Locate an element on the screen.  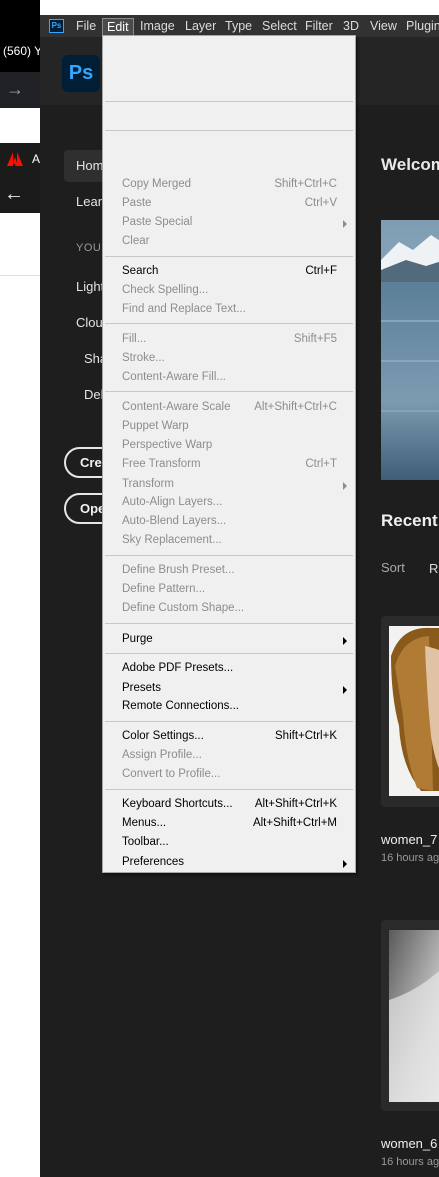
menu-item-shortcut: Shift+Ctrl+K is located at coordinates (306, 736).